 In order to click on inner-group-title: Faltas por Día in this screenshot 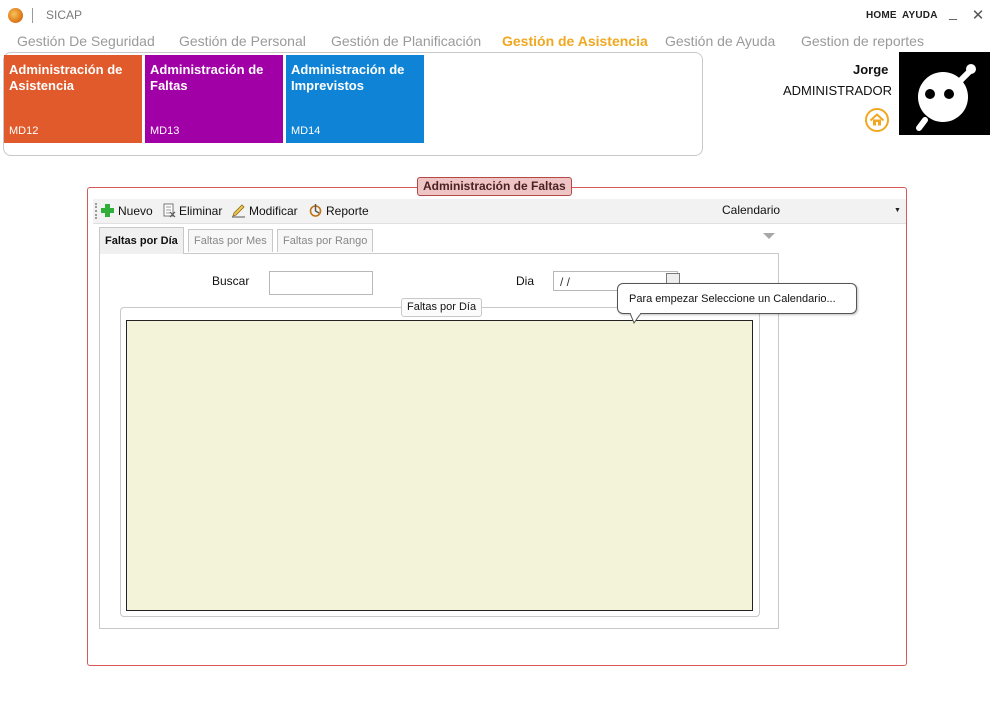, I will do `click(442, 307)`.